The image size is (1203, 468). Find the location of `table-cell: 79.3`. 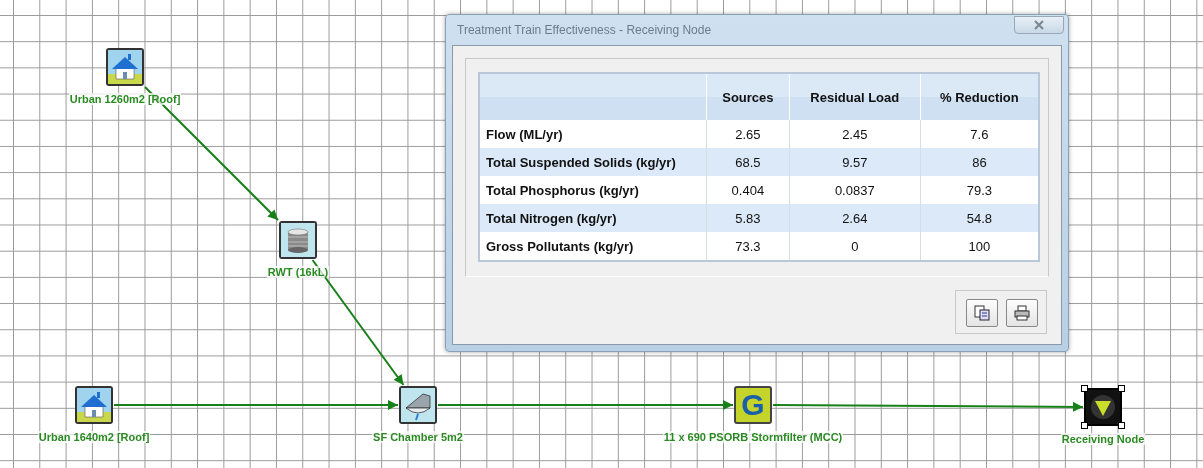

table-cell: 79.3 is located at coordinates (979, 190).